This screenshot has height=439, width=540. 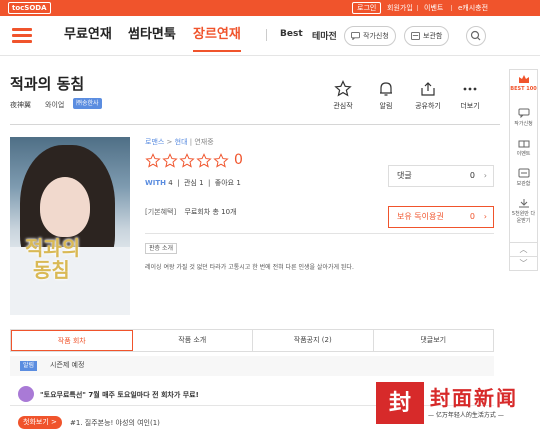 I want to click on library-button: 보관함, so click(x=427, y=36).